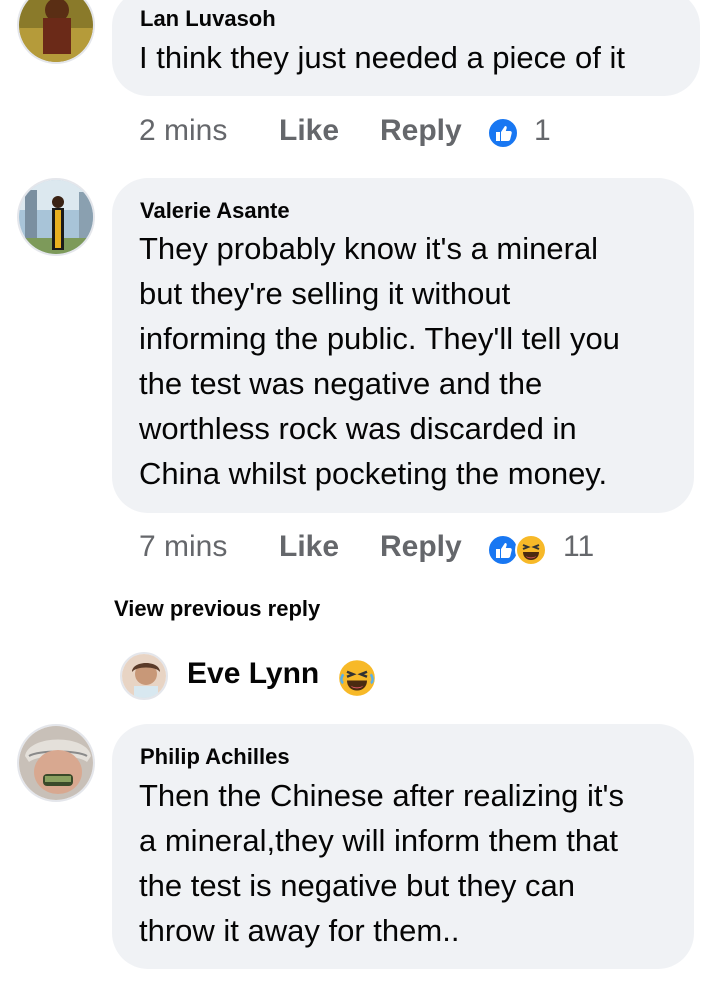  Describe the element at coordinates (253, 674) in the screenshot. I see `reply-author: Eve Lynn` at that location.